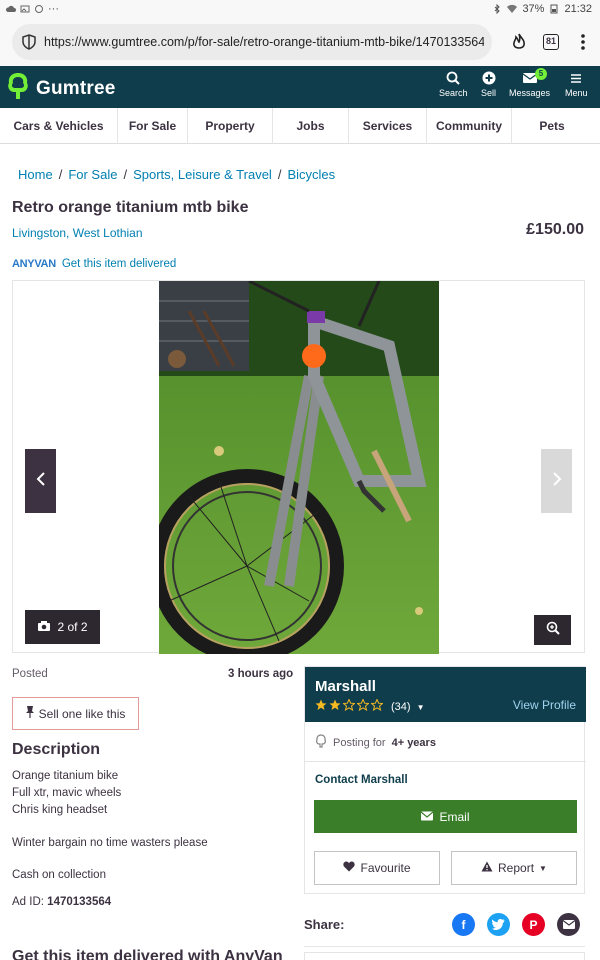 The width and height of the screenshot is (600, 960). Describe the element at coordinates (53, 9) in the screenshot. I see `status-more: ···` at that location.